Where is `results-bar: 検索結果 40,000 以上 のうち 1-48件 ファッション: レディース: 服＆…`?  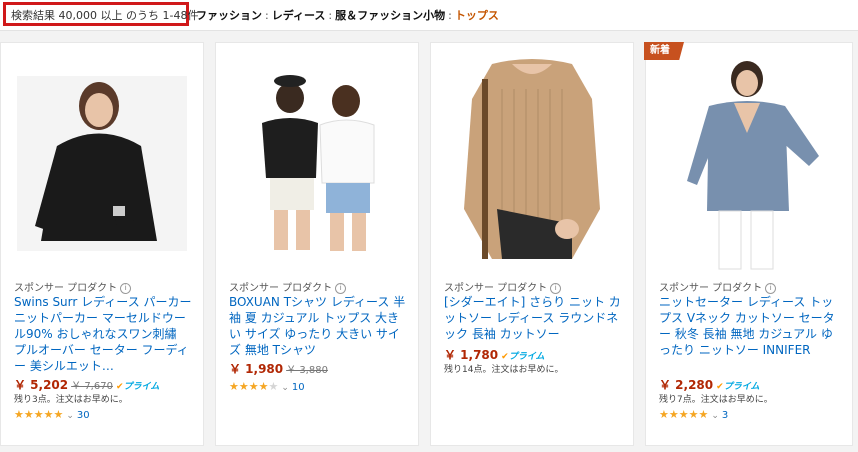
results-bar: 検索結果 40,000 以上 のうち 1-48件 ファッション: レディース: 服＆… is located at coordinates (429, 15).